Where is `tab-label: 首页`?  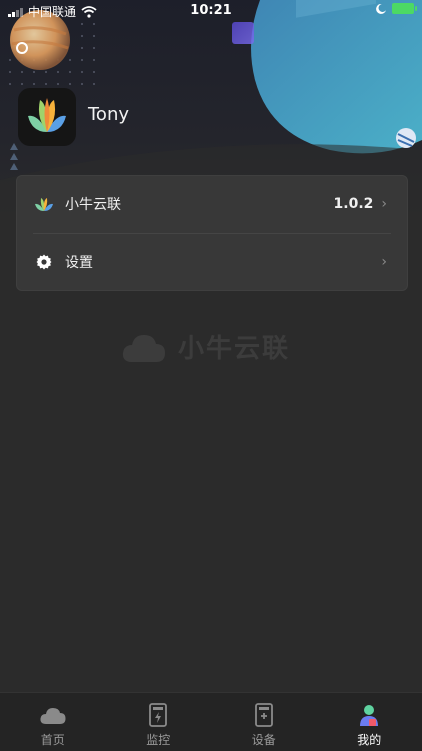
tab-label: 首页 is located at coordinates (53, 739).